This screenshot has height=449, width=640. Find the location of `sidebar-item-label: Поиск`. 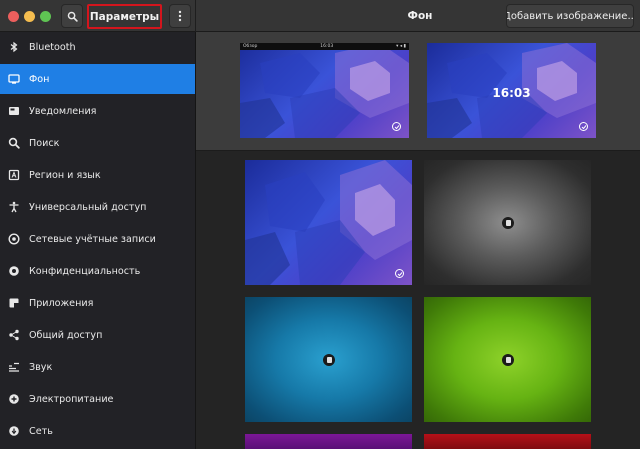

sidebar-item-label: Поиск is located at coordinates (44, 143).